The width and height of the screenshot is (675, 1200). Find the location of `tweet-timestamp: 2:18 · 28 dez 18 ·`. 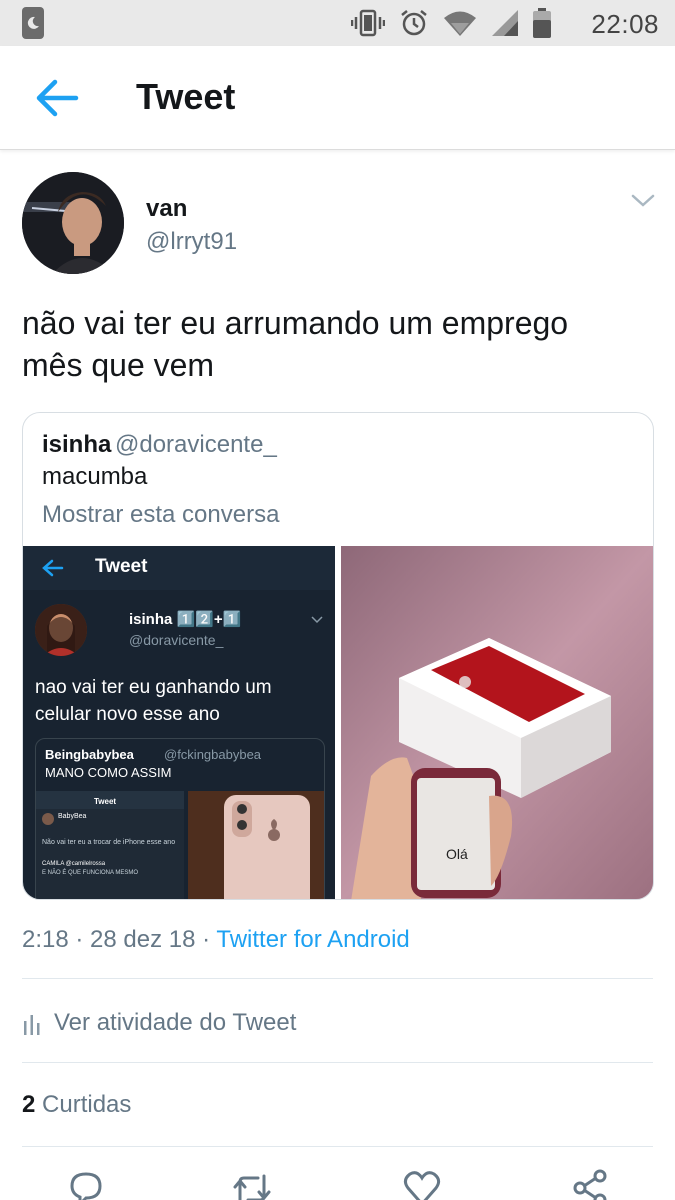

tweet-timestamp: 2:18 · 28 dez 18 · is located at coordinates (119, 939).